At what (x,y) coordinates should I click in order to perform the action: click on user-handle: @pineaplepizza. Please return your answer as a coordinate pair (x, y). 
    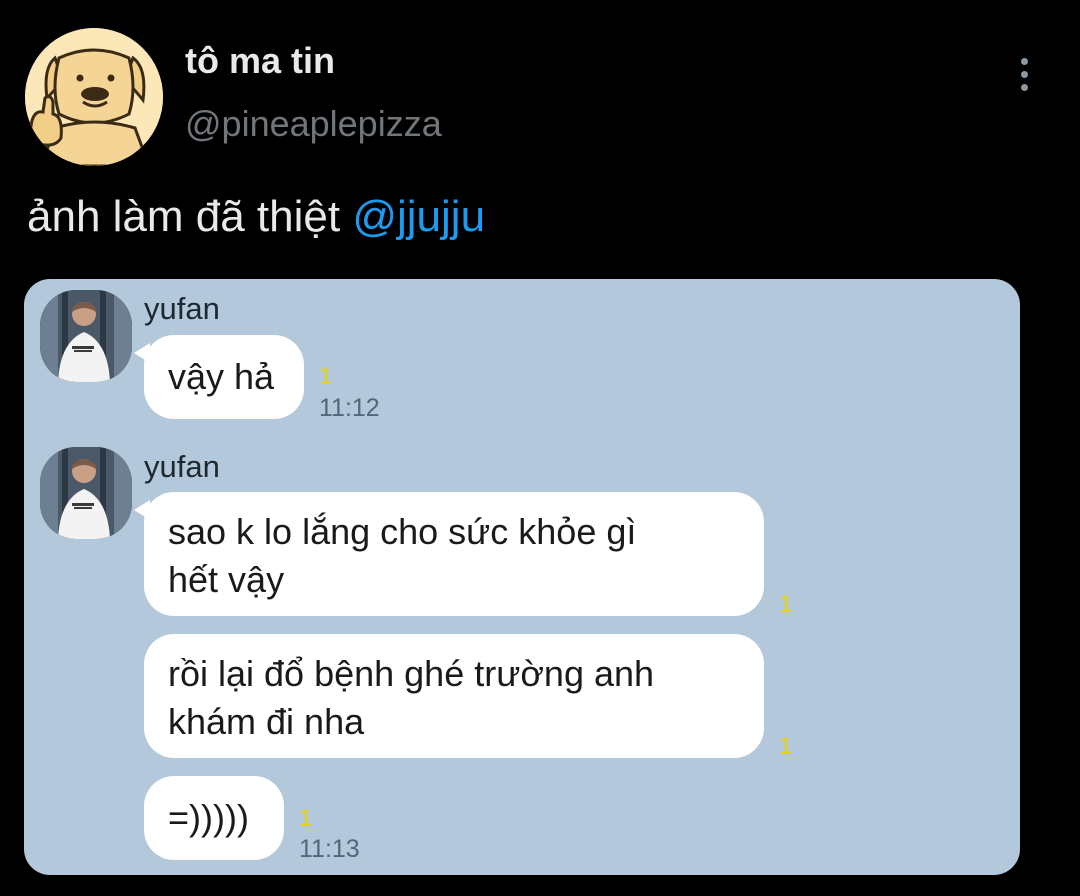
    Looking at the image, I should click on (313, 124).